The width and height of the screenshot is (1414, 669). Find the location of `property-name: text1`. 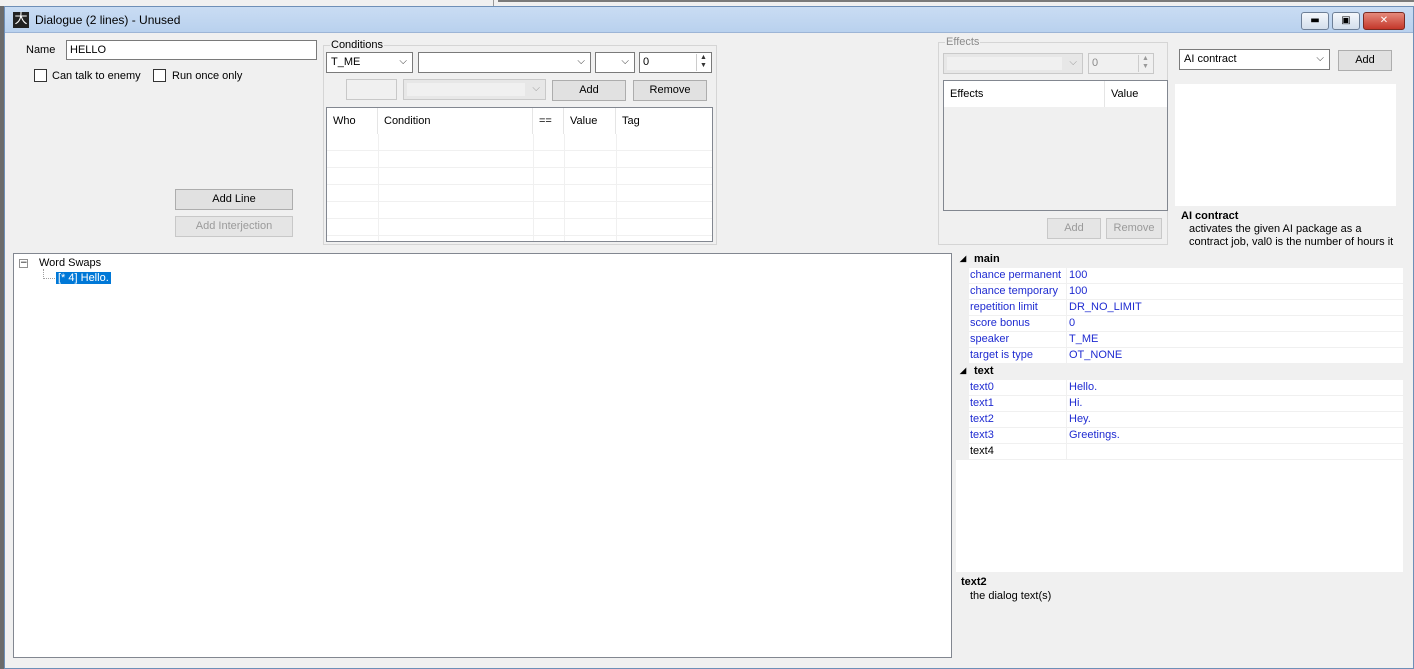

property-name: text1 is located at coordinates (1018, 404).